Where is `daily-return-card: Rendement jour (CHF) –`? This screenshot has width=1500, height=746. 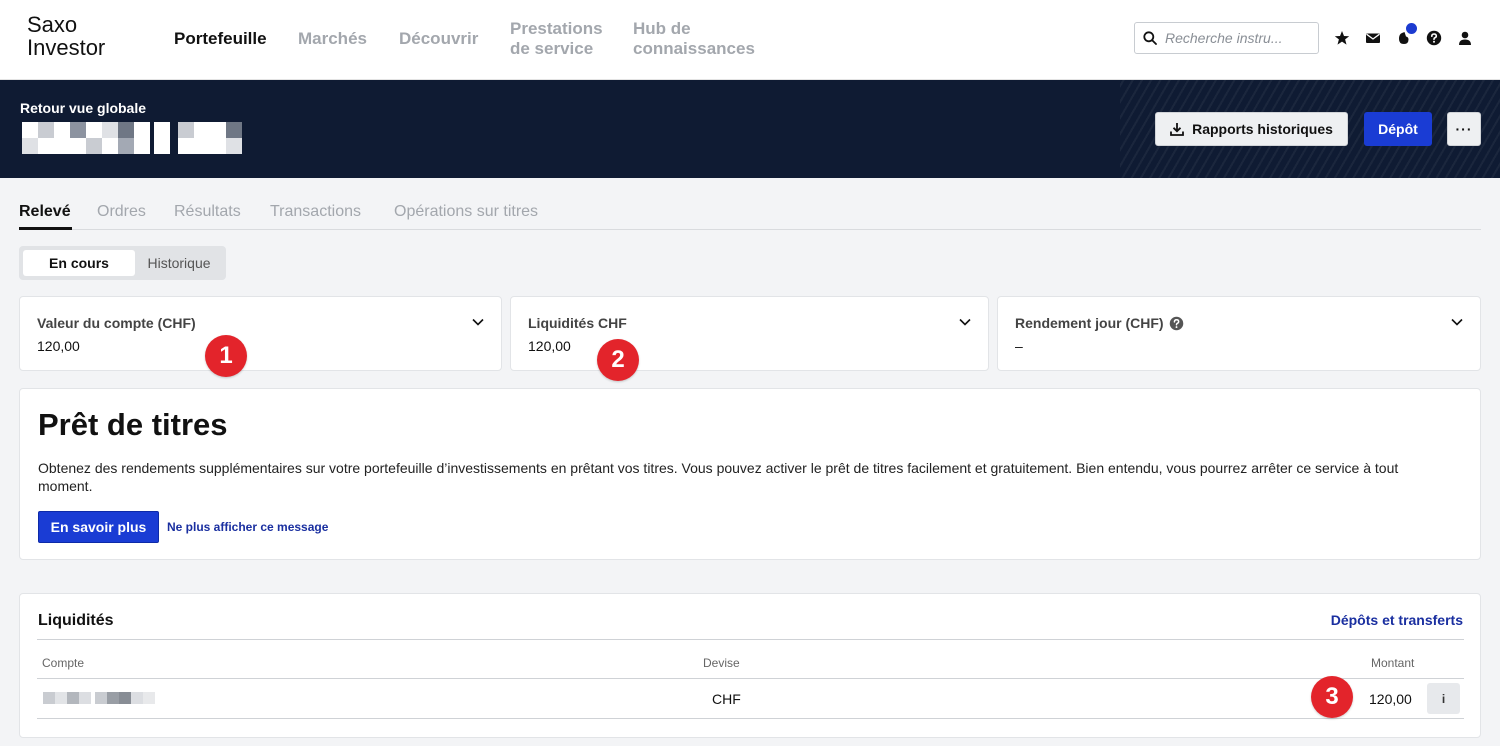
daily-return-card: Rendement jour (CHF) – is located at coordinates (1239, 333).